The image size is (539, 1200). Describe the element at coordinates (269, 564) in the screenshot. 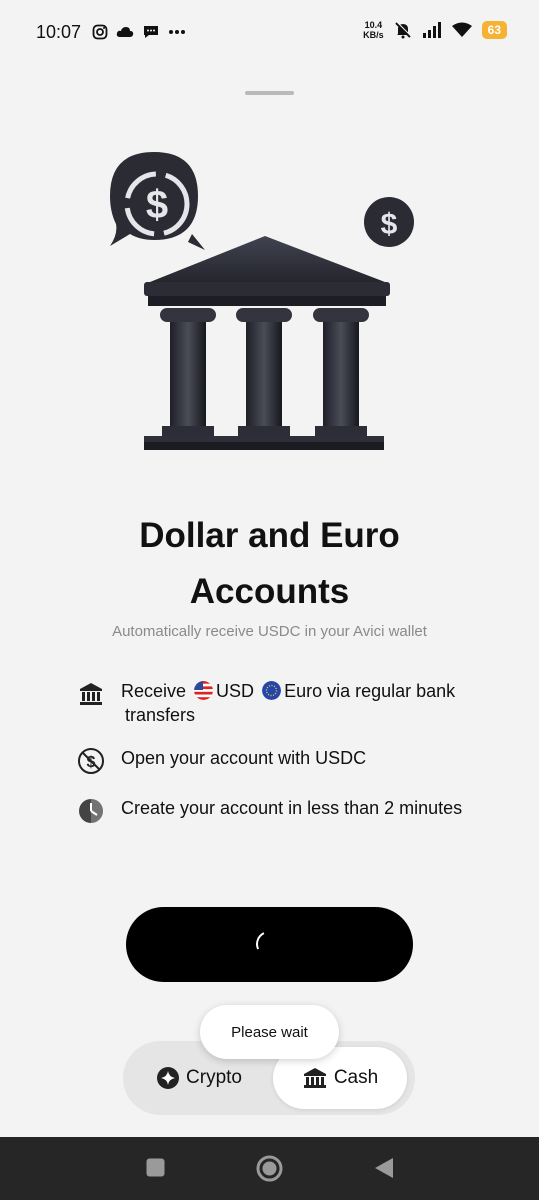

I see `page-title: Dollar and Euro Accounts` at that location.